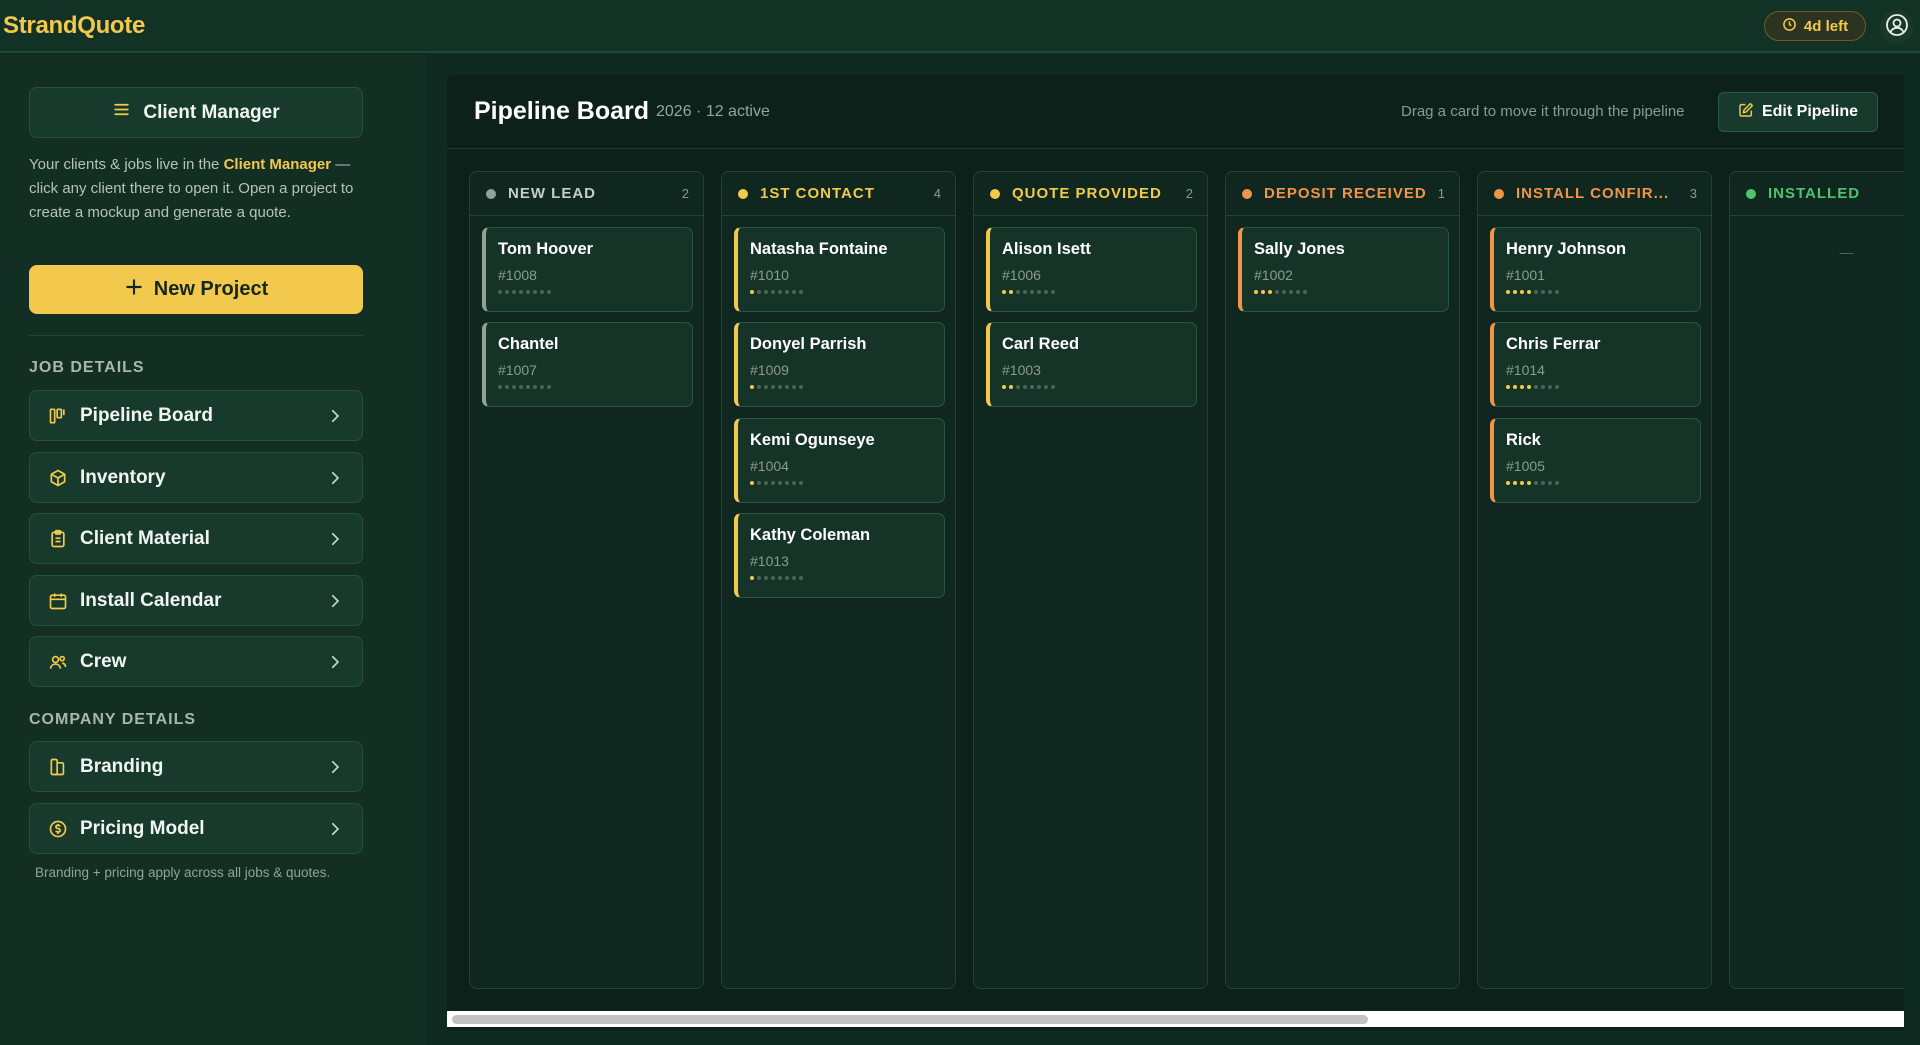  What do you see at coordinates (562, 111) in the screenshot?
I see `page-title: Pipeline Board` at bounding box center [562, 111].